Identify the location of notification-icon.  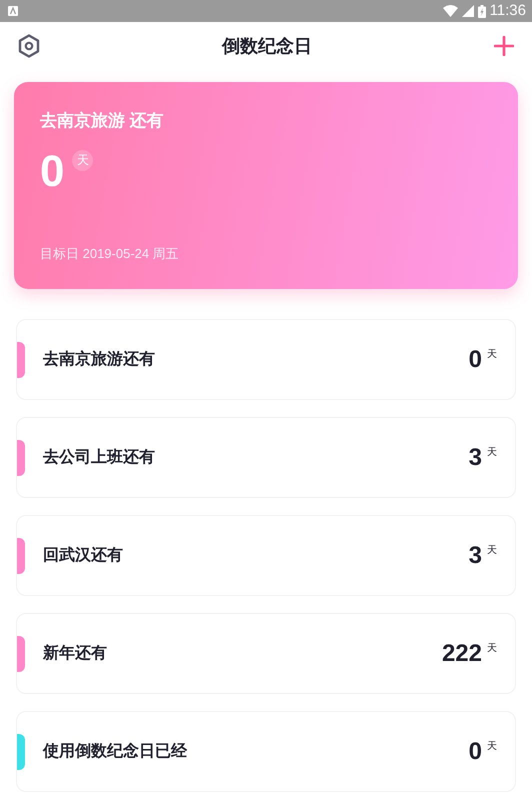
(13, 11).